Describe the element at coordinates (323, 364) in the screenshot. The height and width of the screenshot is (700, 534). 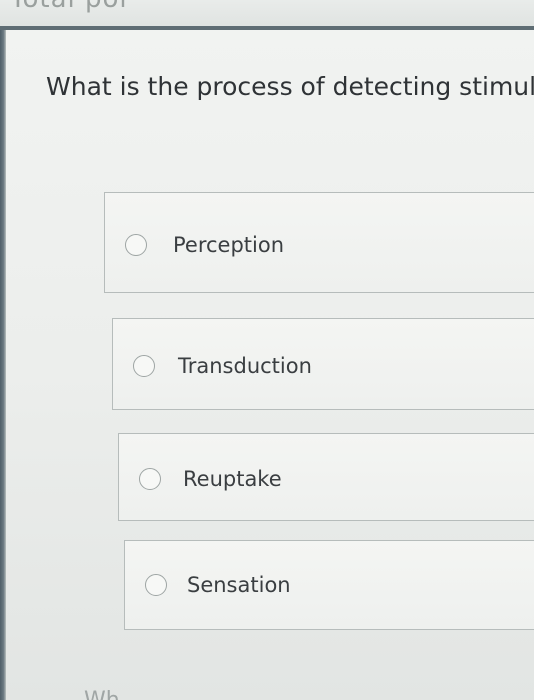
I see `answer-option-transduction: Transduction` at that location.